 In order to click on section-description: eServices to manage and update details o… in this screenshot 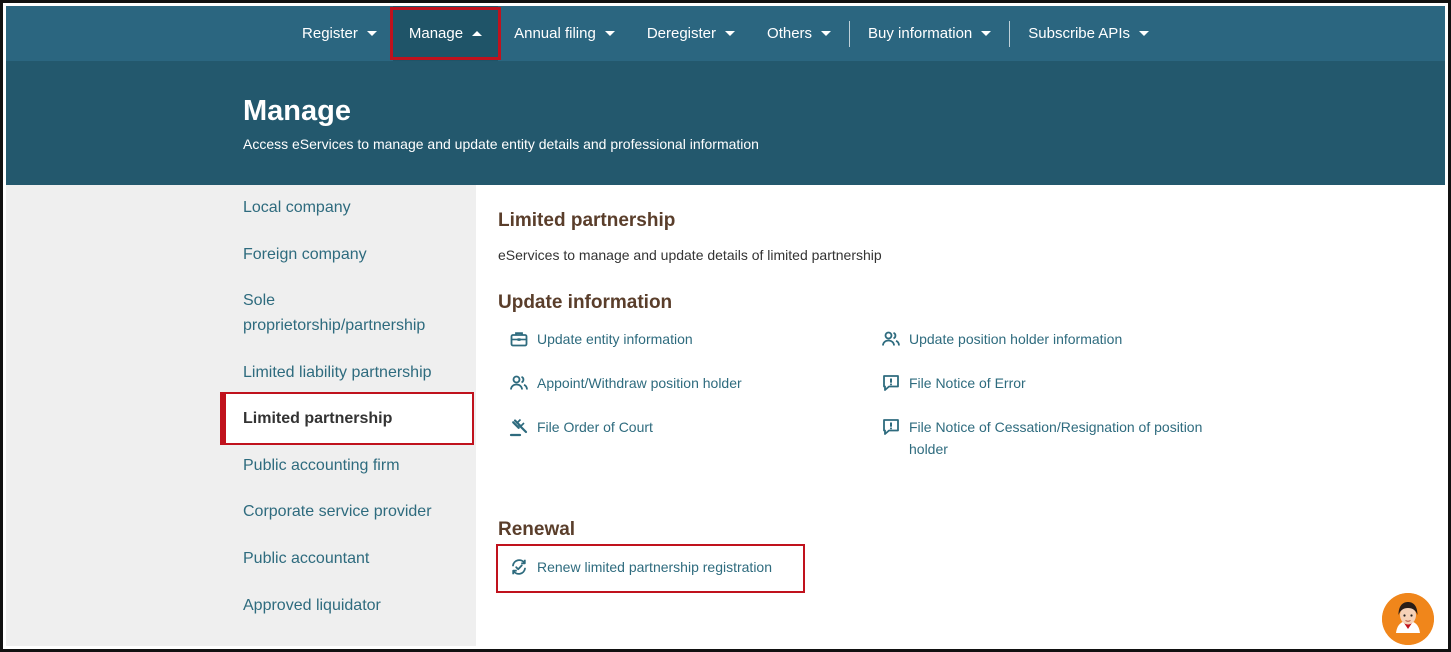, I will do `click(690, 255)`.